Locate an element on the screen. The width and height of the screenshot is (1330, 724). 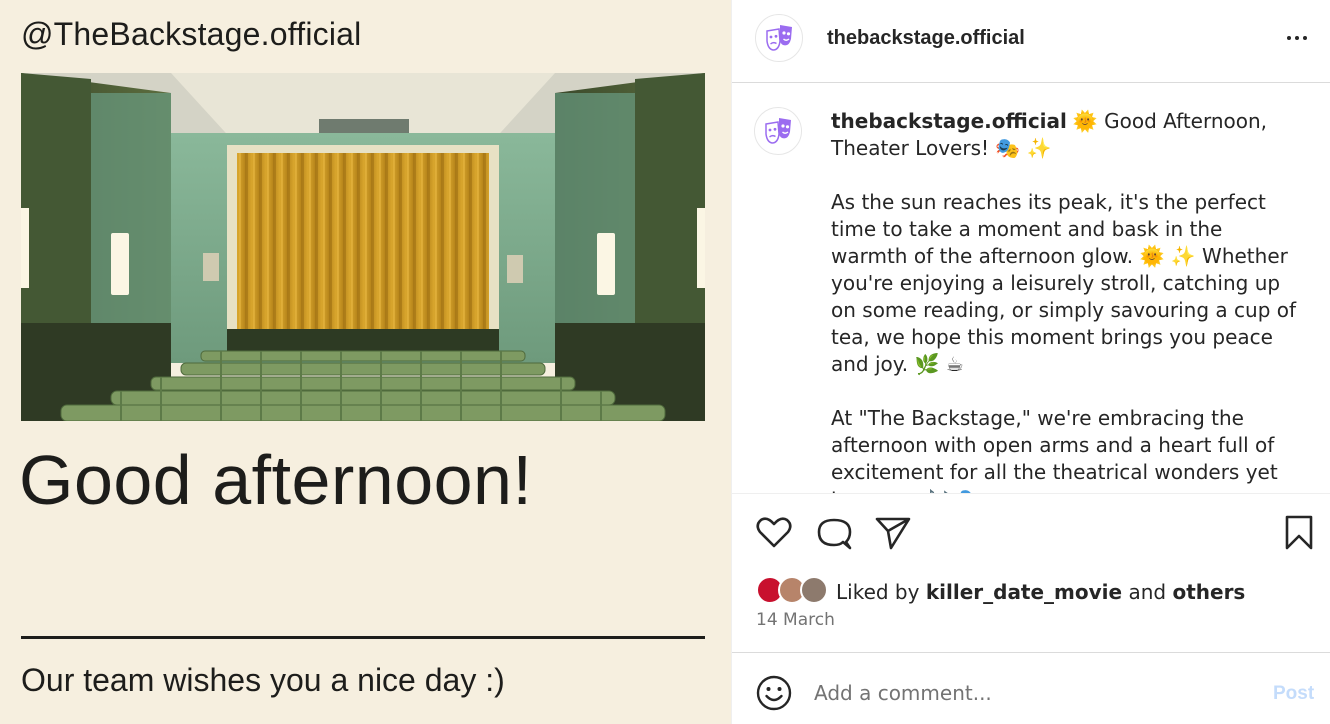
post-comment-button: Post is located at coordinates (1293, 694).